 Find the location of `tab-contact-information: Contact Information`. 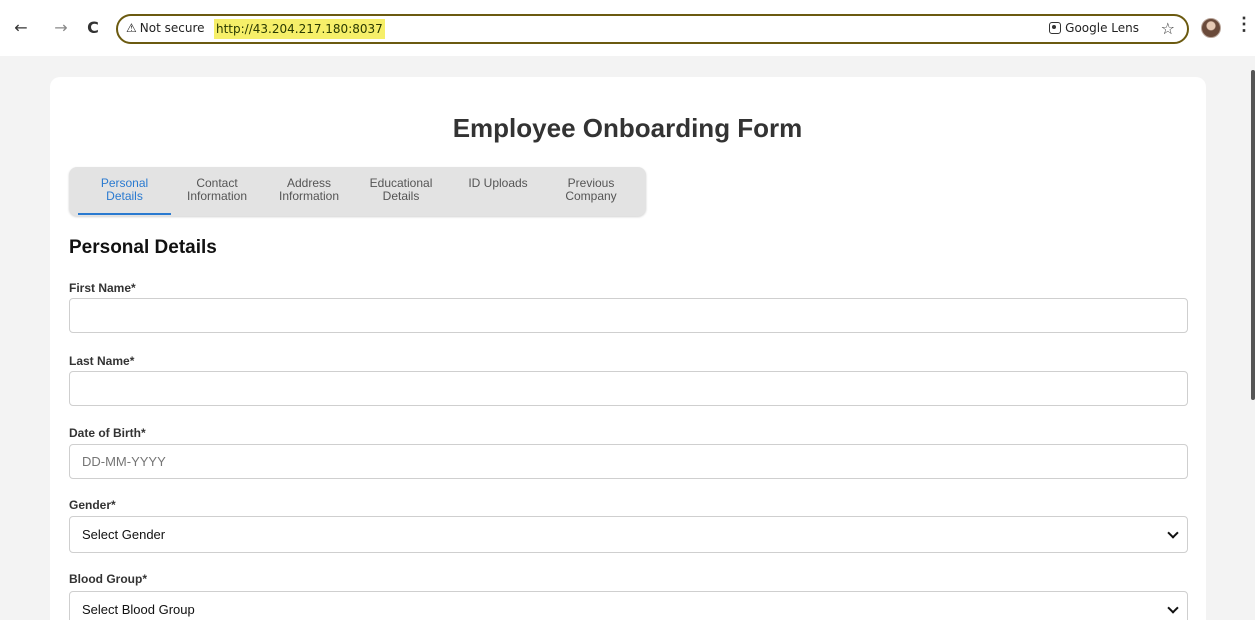

tab-contact-information: Contact Information is located at coordinates (217, 190).